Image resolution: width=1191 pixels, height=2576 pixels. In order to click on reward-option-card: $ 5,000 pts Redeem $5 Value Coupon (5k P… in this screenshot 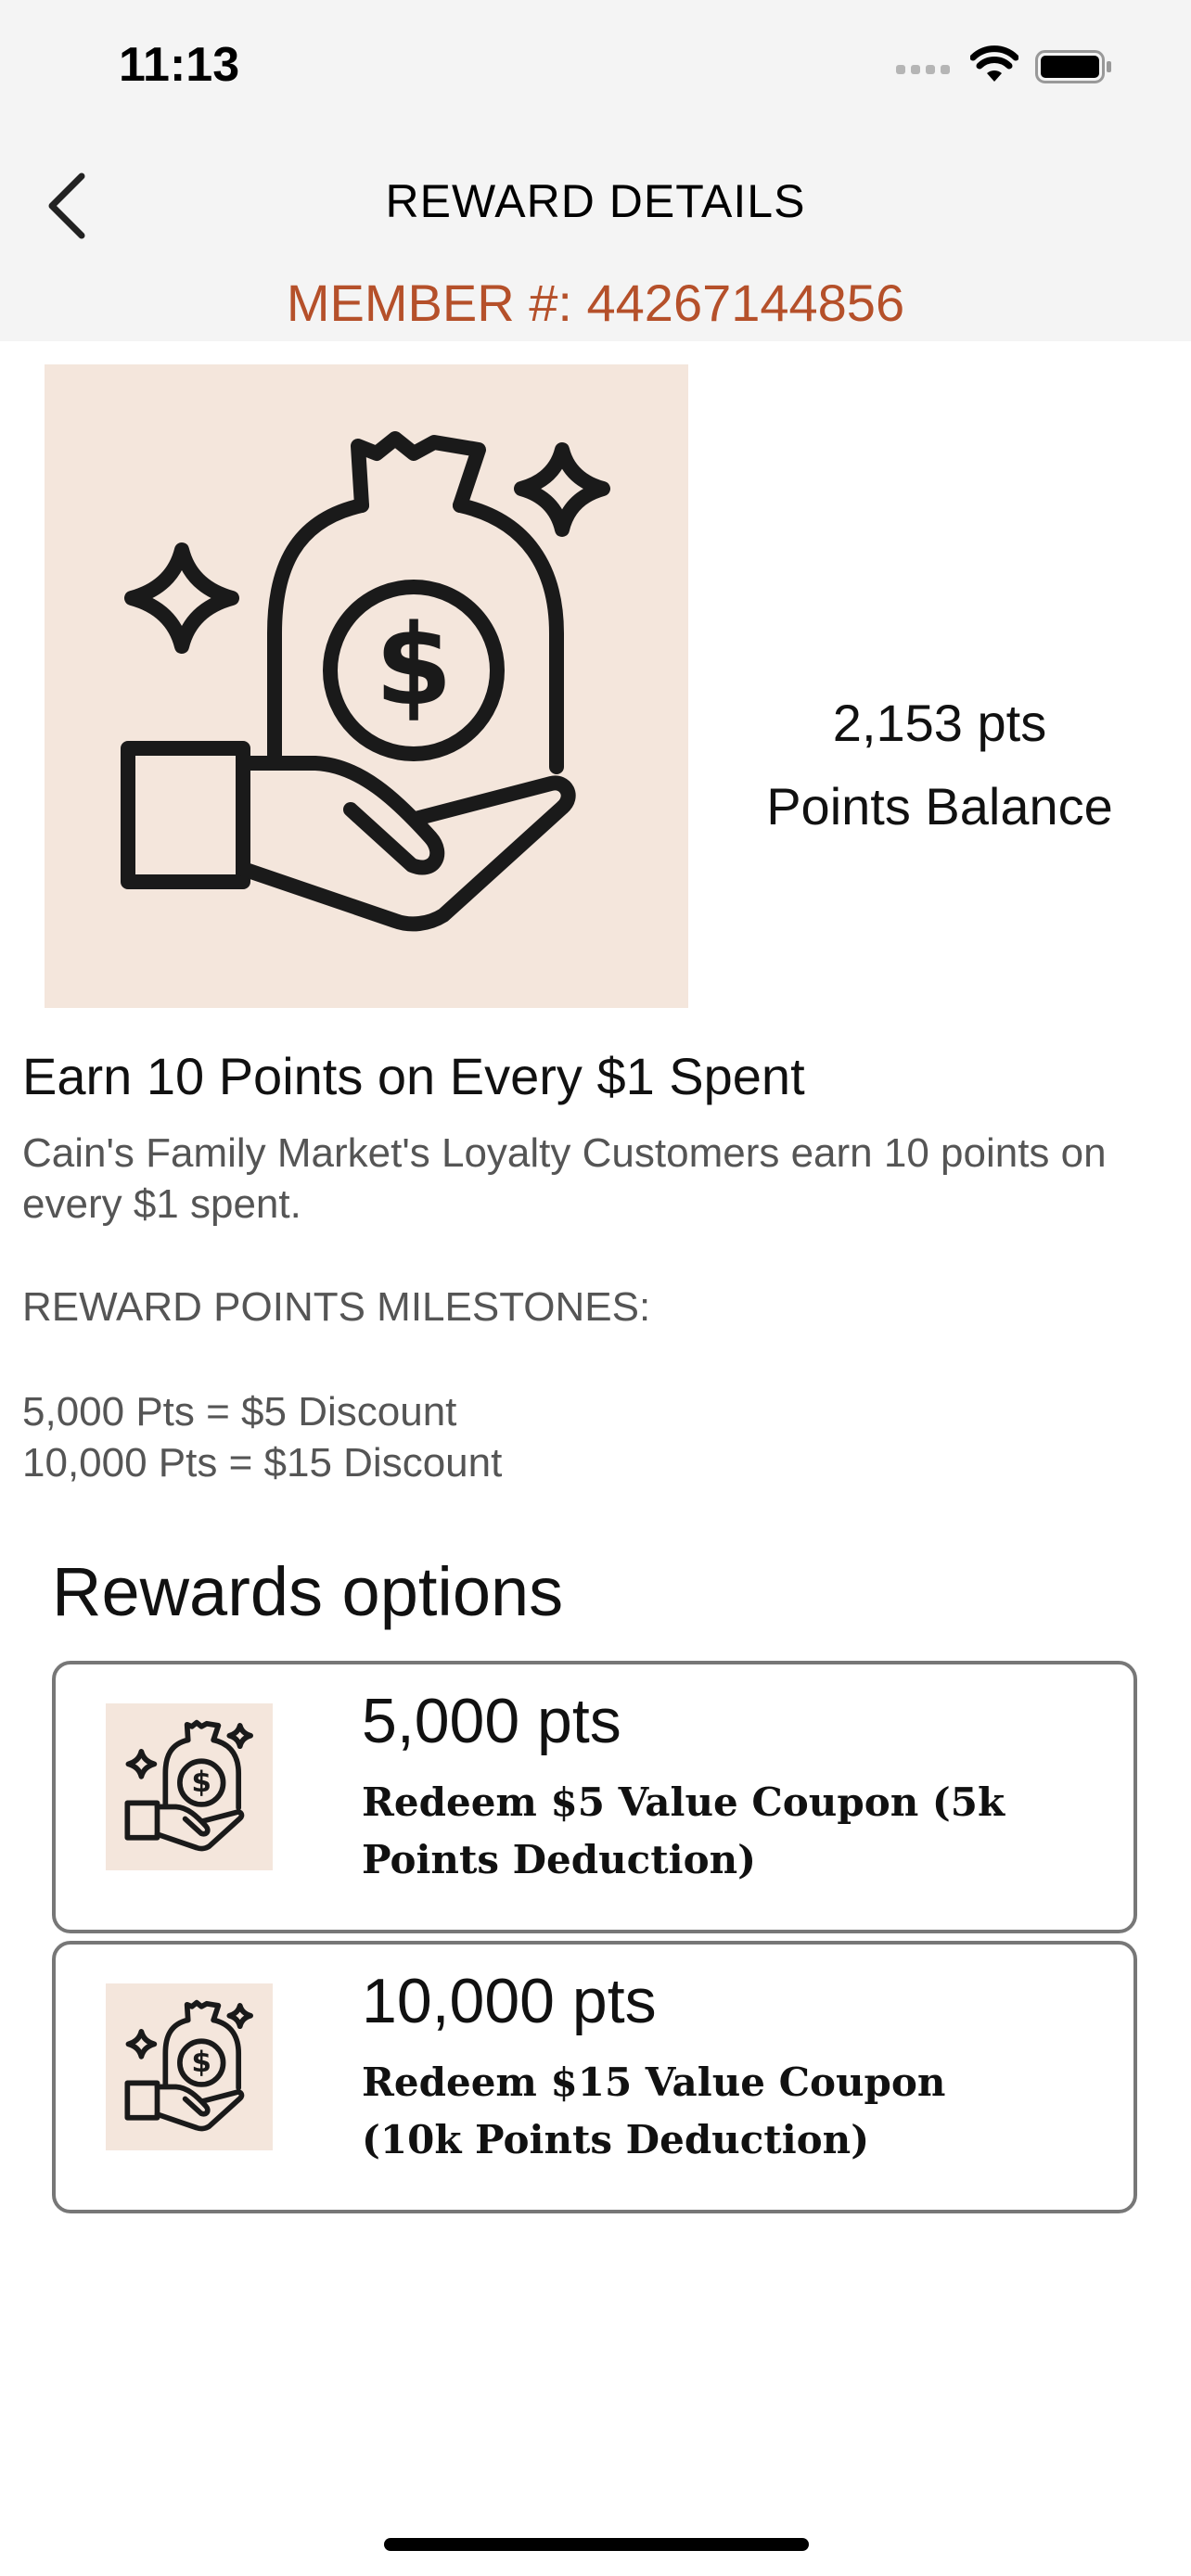, I will do `click(594, 1797)`.